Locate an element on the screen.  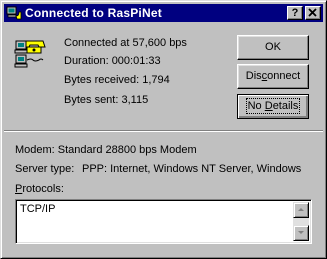
title-bar: Connected to RasPiNet ? is located at coordinates (163, 13).